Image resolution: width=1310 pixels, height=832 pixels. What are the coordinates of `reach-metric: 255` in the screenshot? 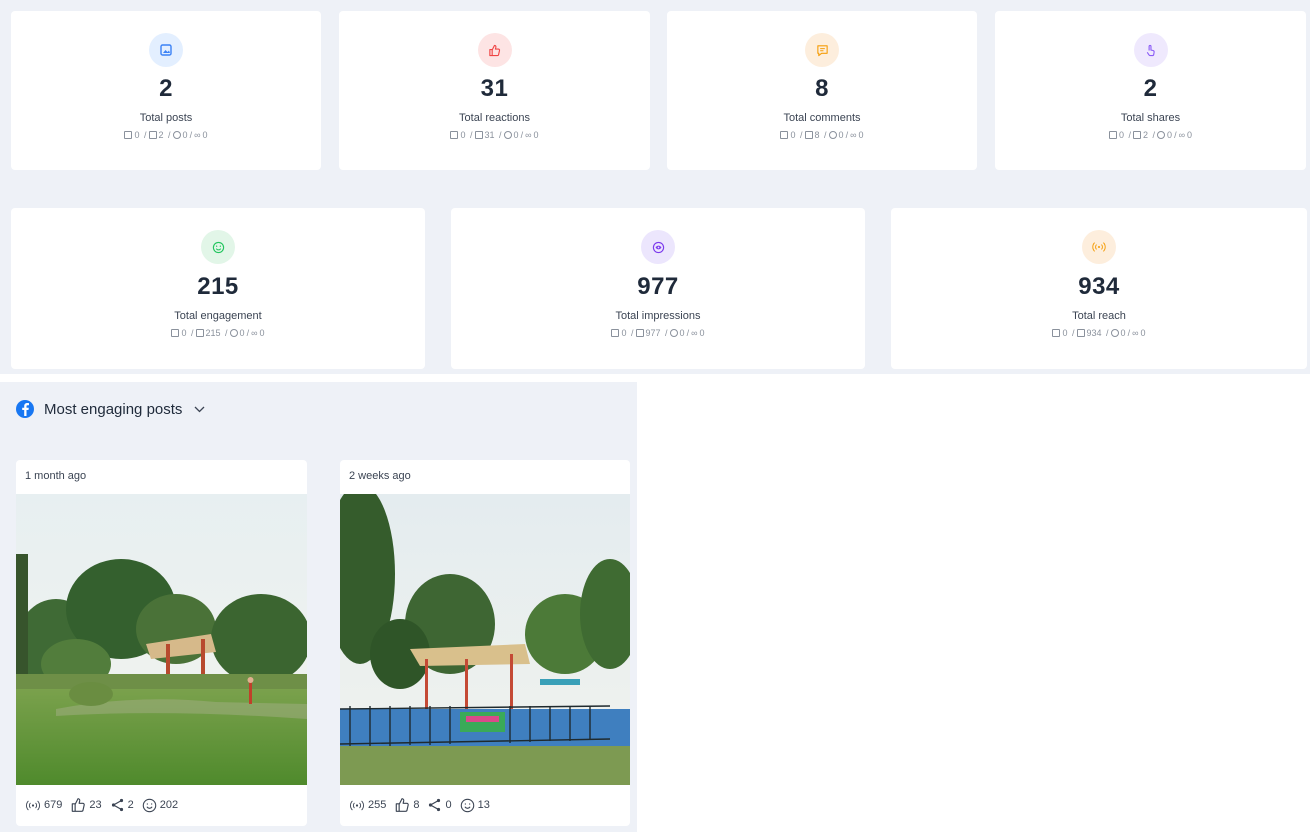 It's located at (367, 805).